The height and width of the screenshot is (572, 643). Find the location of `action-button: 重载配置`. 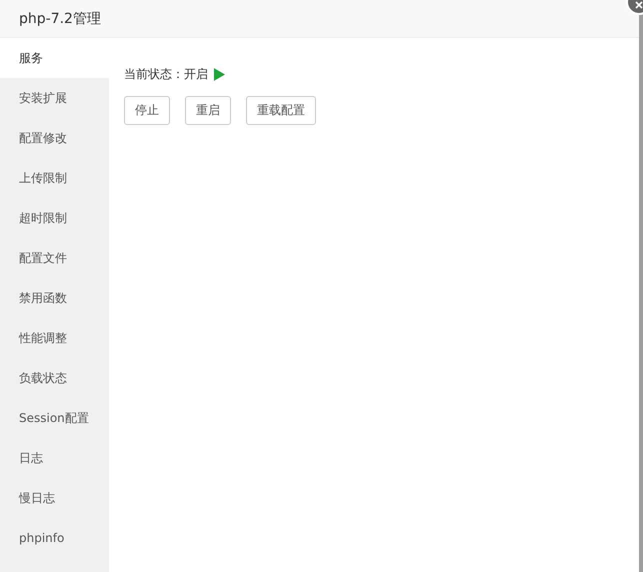

action-button: 重载配置 is located at coordinates (281, 110).